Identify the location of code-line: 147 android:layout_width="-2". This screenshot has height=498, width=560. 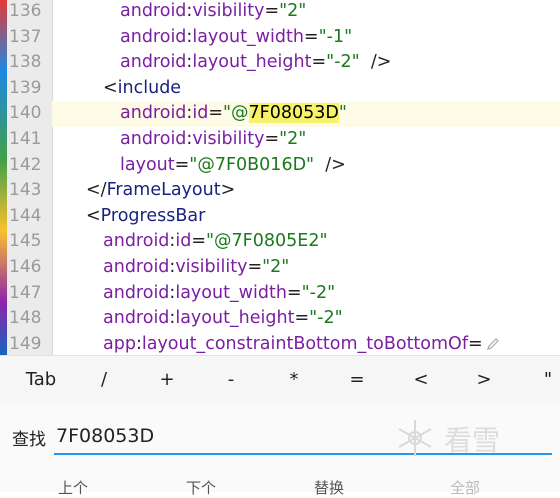
(284, 294).